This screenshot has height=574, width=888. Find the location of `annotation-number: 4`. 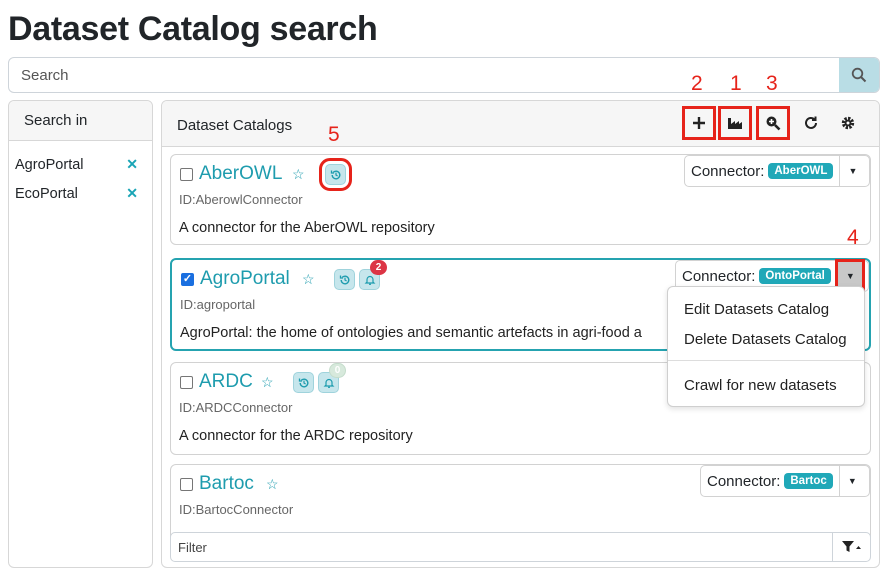

annotation-number: 4 is located at coordinates (853, 237).